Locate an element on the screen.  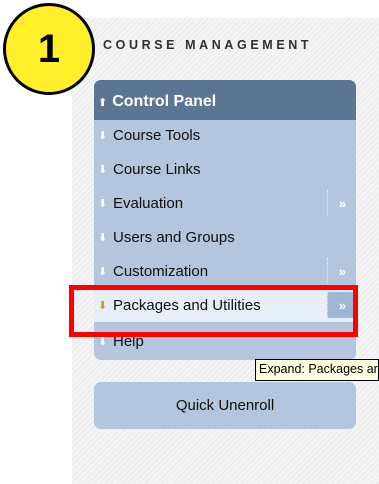
menu-item-users-and-groups: ⬇ Users and Groups is located at coordinates (225, 237).